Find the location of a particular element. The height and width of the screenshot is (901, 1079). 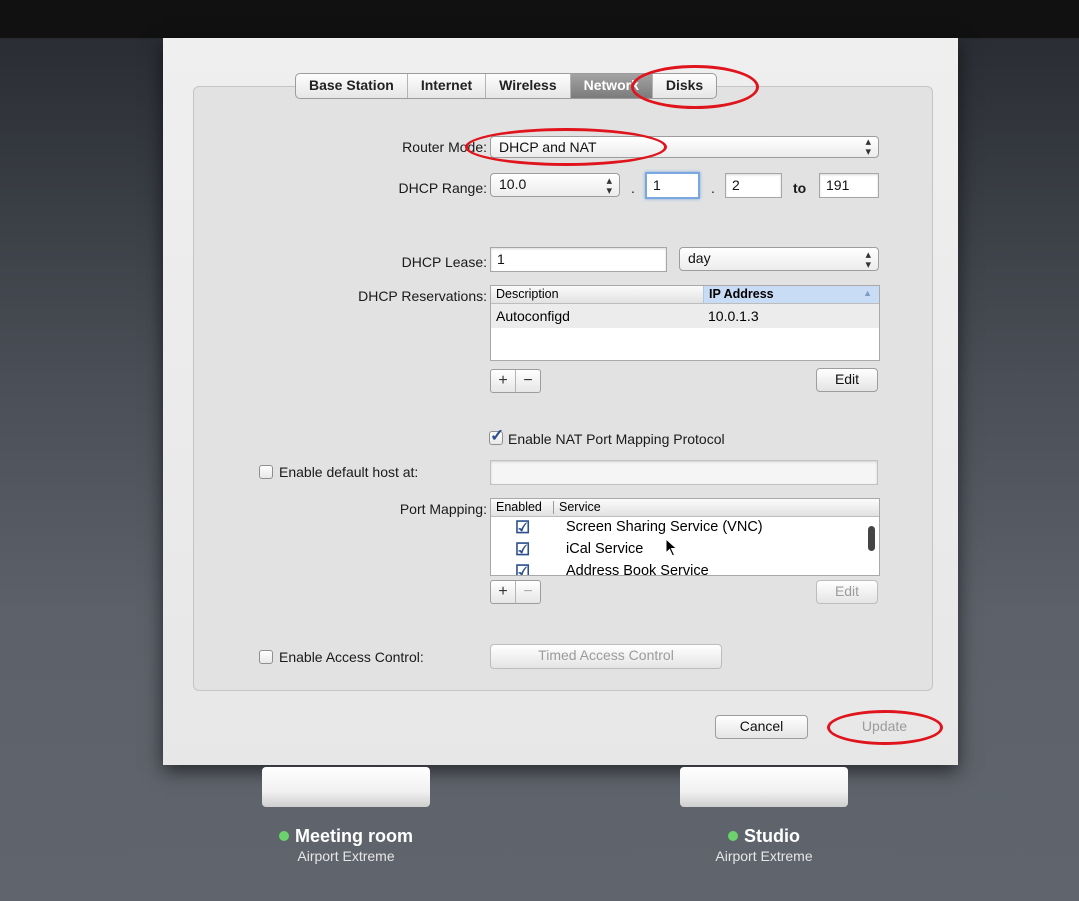

router-mode-highlight-ring is located at coordinates (566, 147).